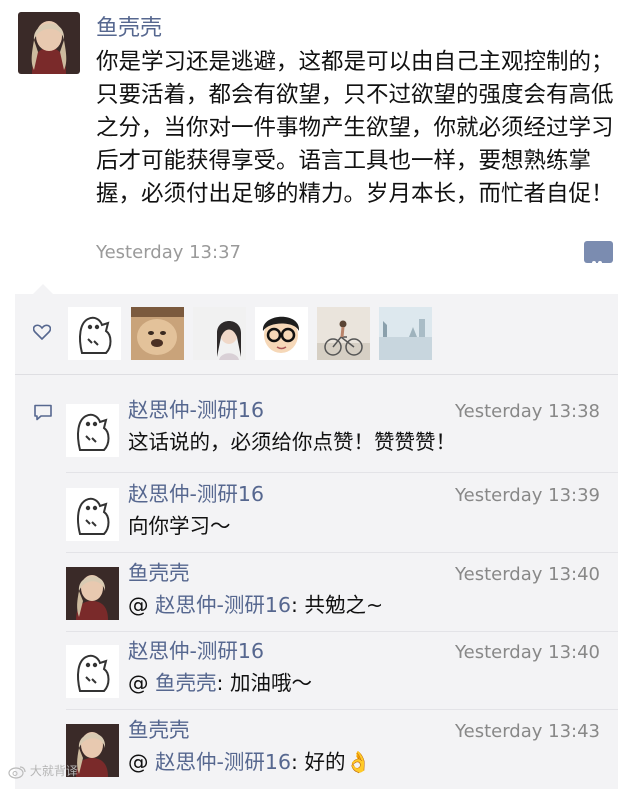 The height and width of the screenshot is (794, 640). What do you see at coordinates (358, 762) in the screenshot?
I see `ok-hand-emoji: 👌` at bounding box center [358, 762].